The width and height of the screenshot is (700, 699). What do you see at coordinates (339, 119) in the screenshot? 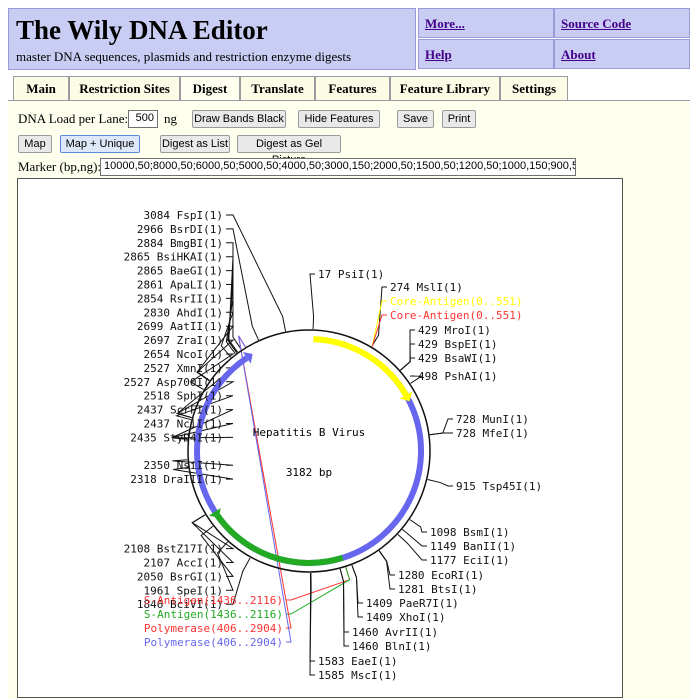
I see `hide-features-button: Hide Features` at bounding box center [339, 119].